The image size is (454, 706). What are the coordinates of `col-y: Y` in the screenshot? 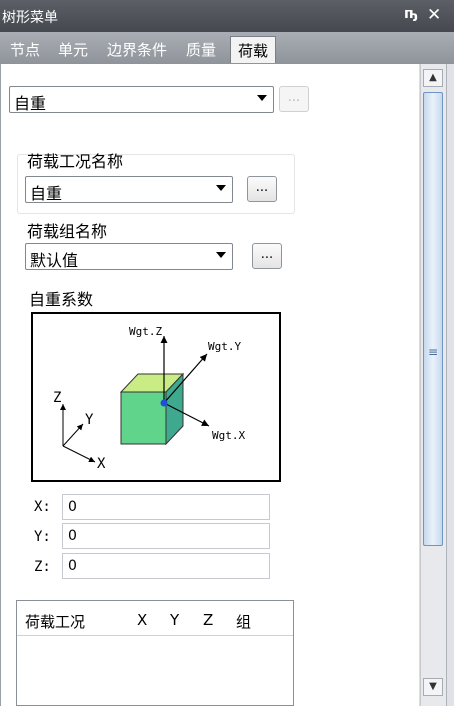 It's located at (174, 620).